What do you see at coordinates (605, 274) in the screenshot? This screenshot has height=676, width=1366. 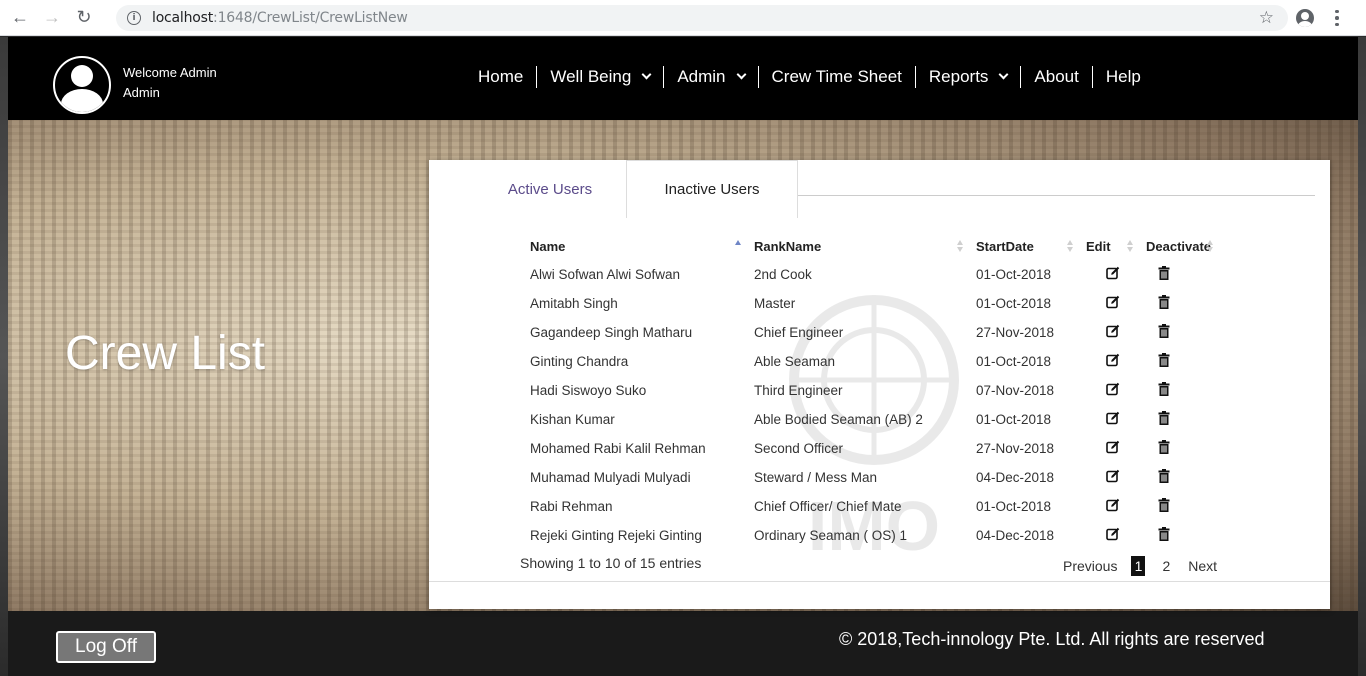 I see `cell-name: Alwi Sofwan Alwi Sofwan` at bounding box center [605, 274].